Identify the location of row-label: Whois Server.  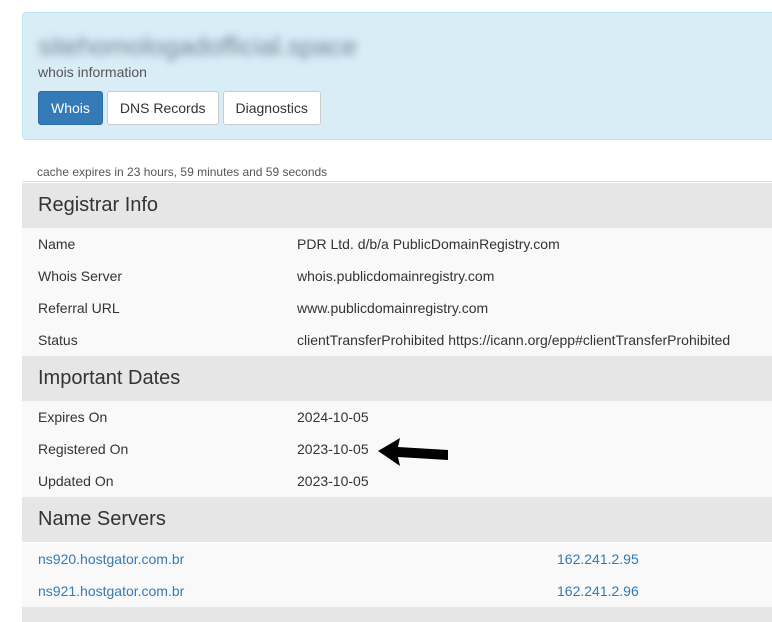
(80, 276).